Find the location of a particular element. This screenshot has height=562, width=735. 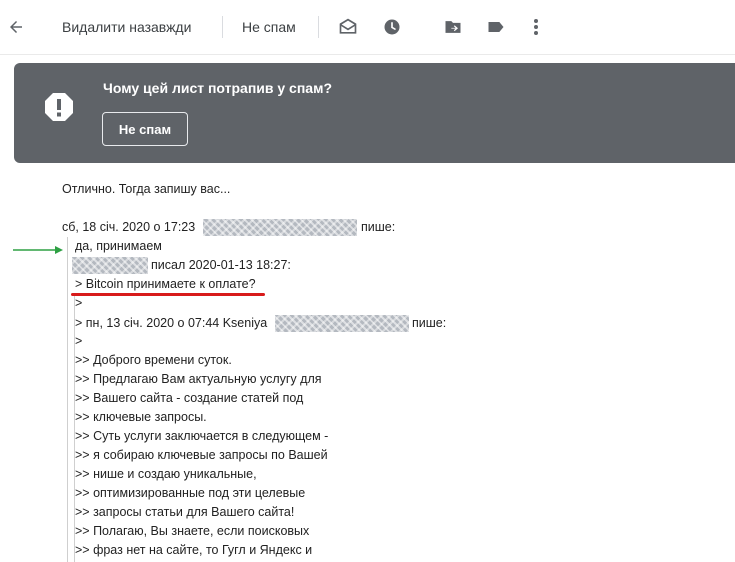

not-spam-toolbar-button: Не спам is located at coordinates (269, 27).